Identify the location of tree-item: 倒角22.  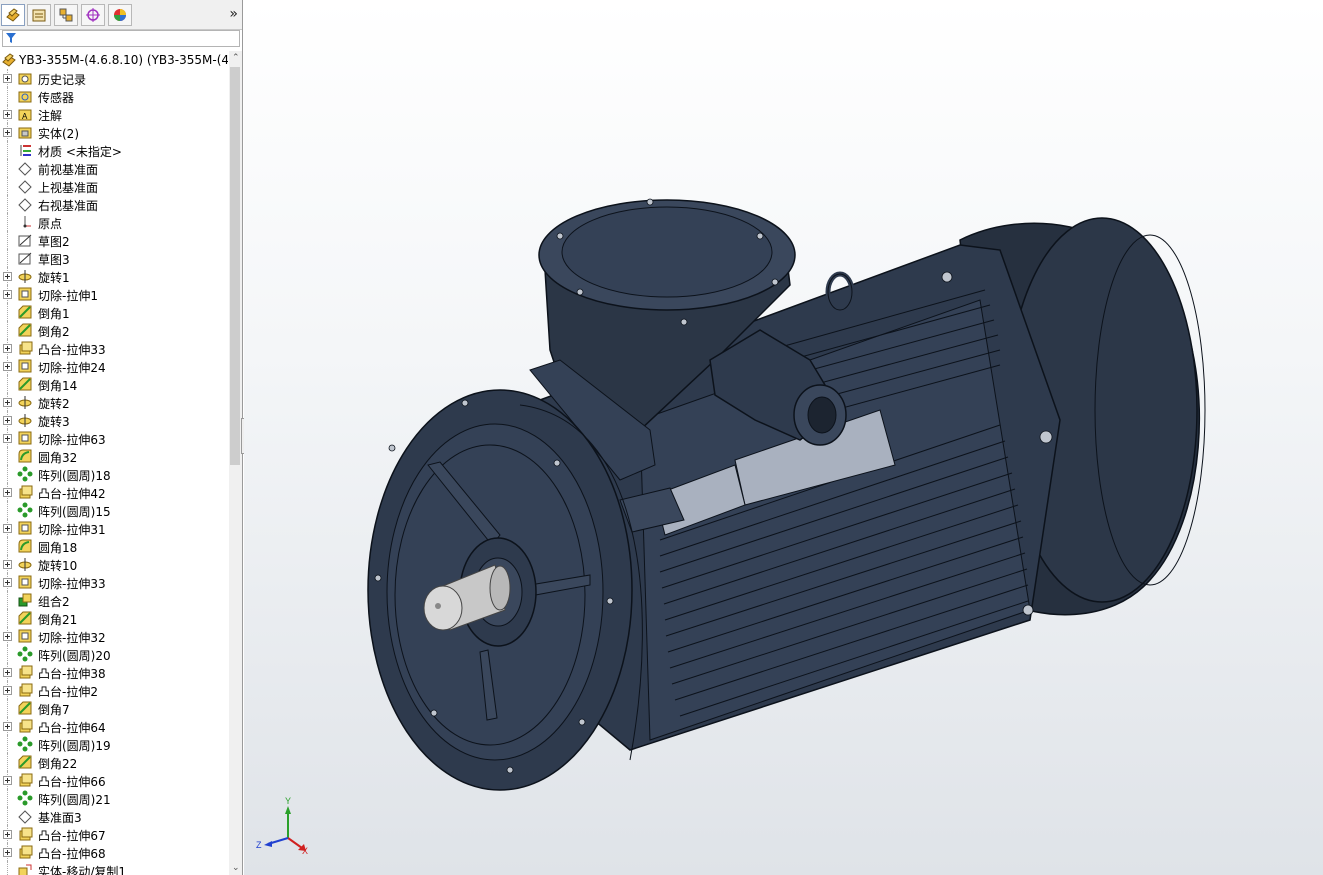
(114, 762).